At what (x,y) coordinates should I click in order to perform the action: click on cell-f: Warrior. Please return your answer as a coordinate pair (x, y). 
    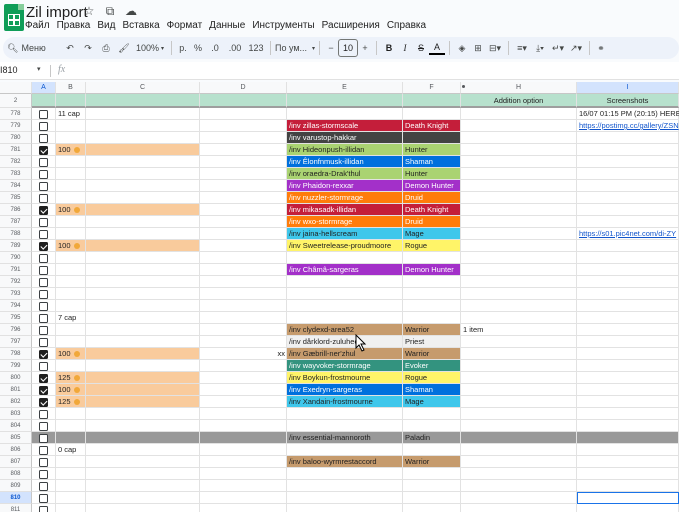
    Looking at the image, I should click on (432, 330).